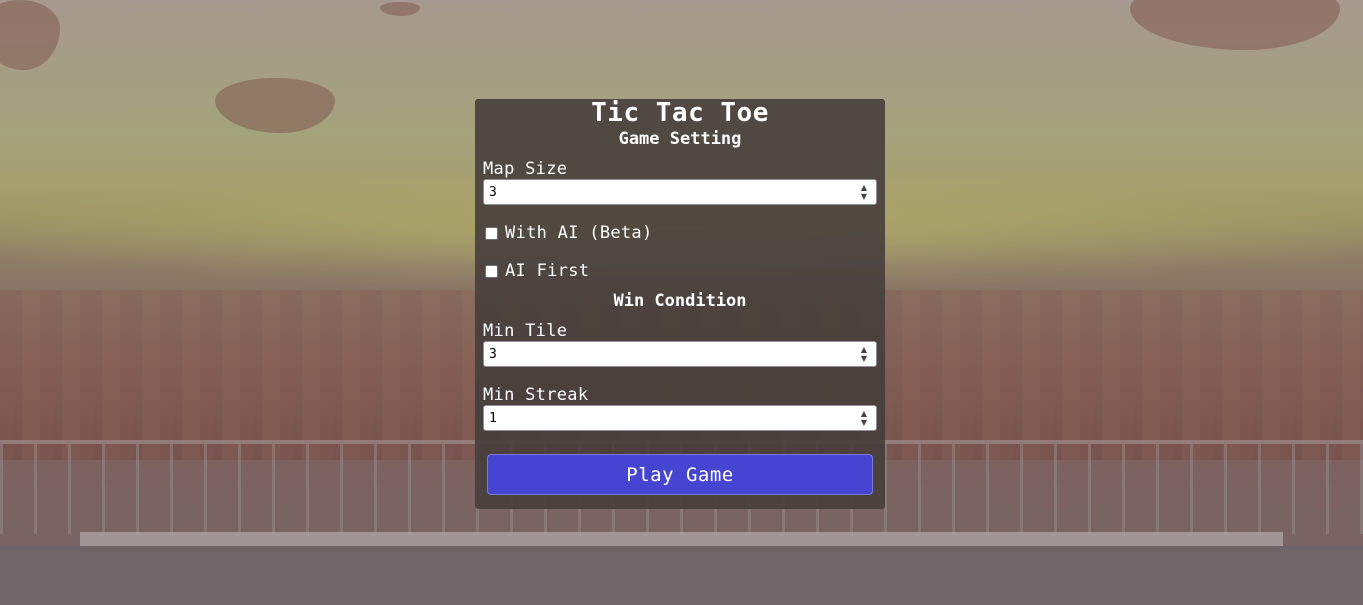  Describe the element at coordinates (525, 169) in the screenshot. I see `map-size-label: Map Size` at that location.